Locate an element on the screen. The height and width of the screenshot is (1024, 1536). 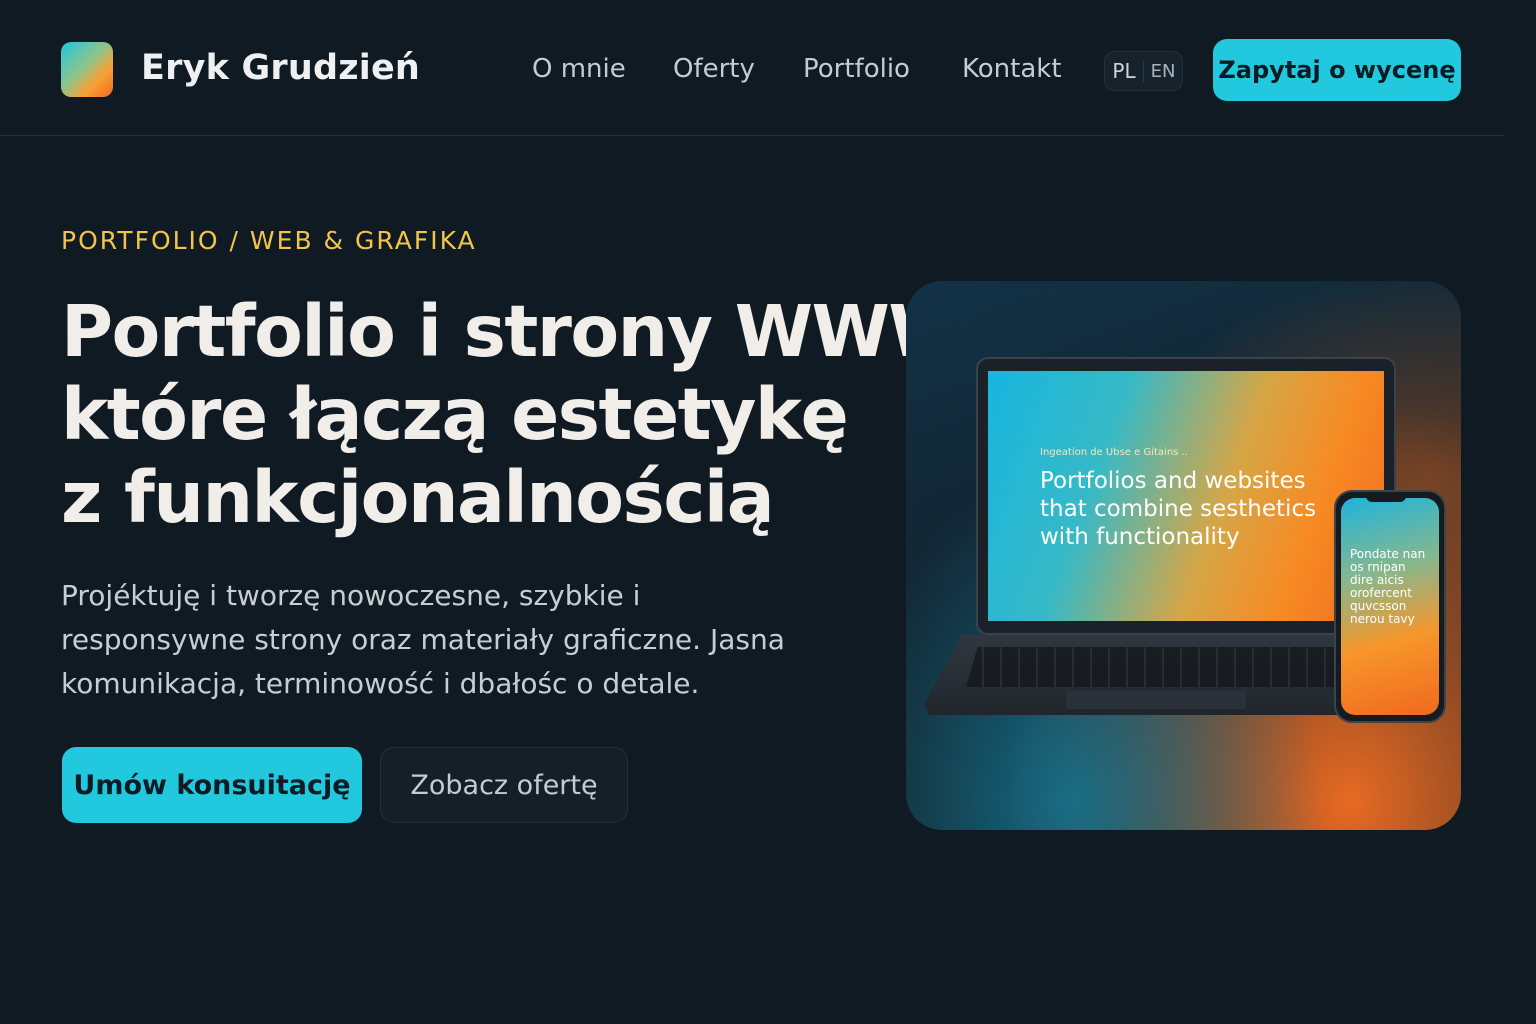
laptop-keyboard is located at coordinates (1160, 667).